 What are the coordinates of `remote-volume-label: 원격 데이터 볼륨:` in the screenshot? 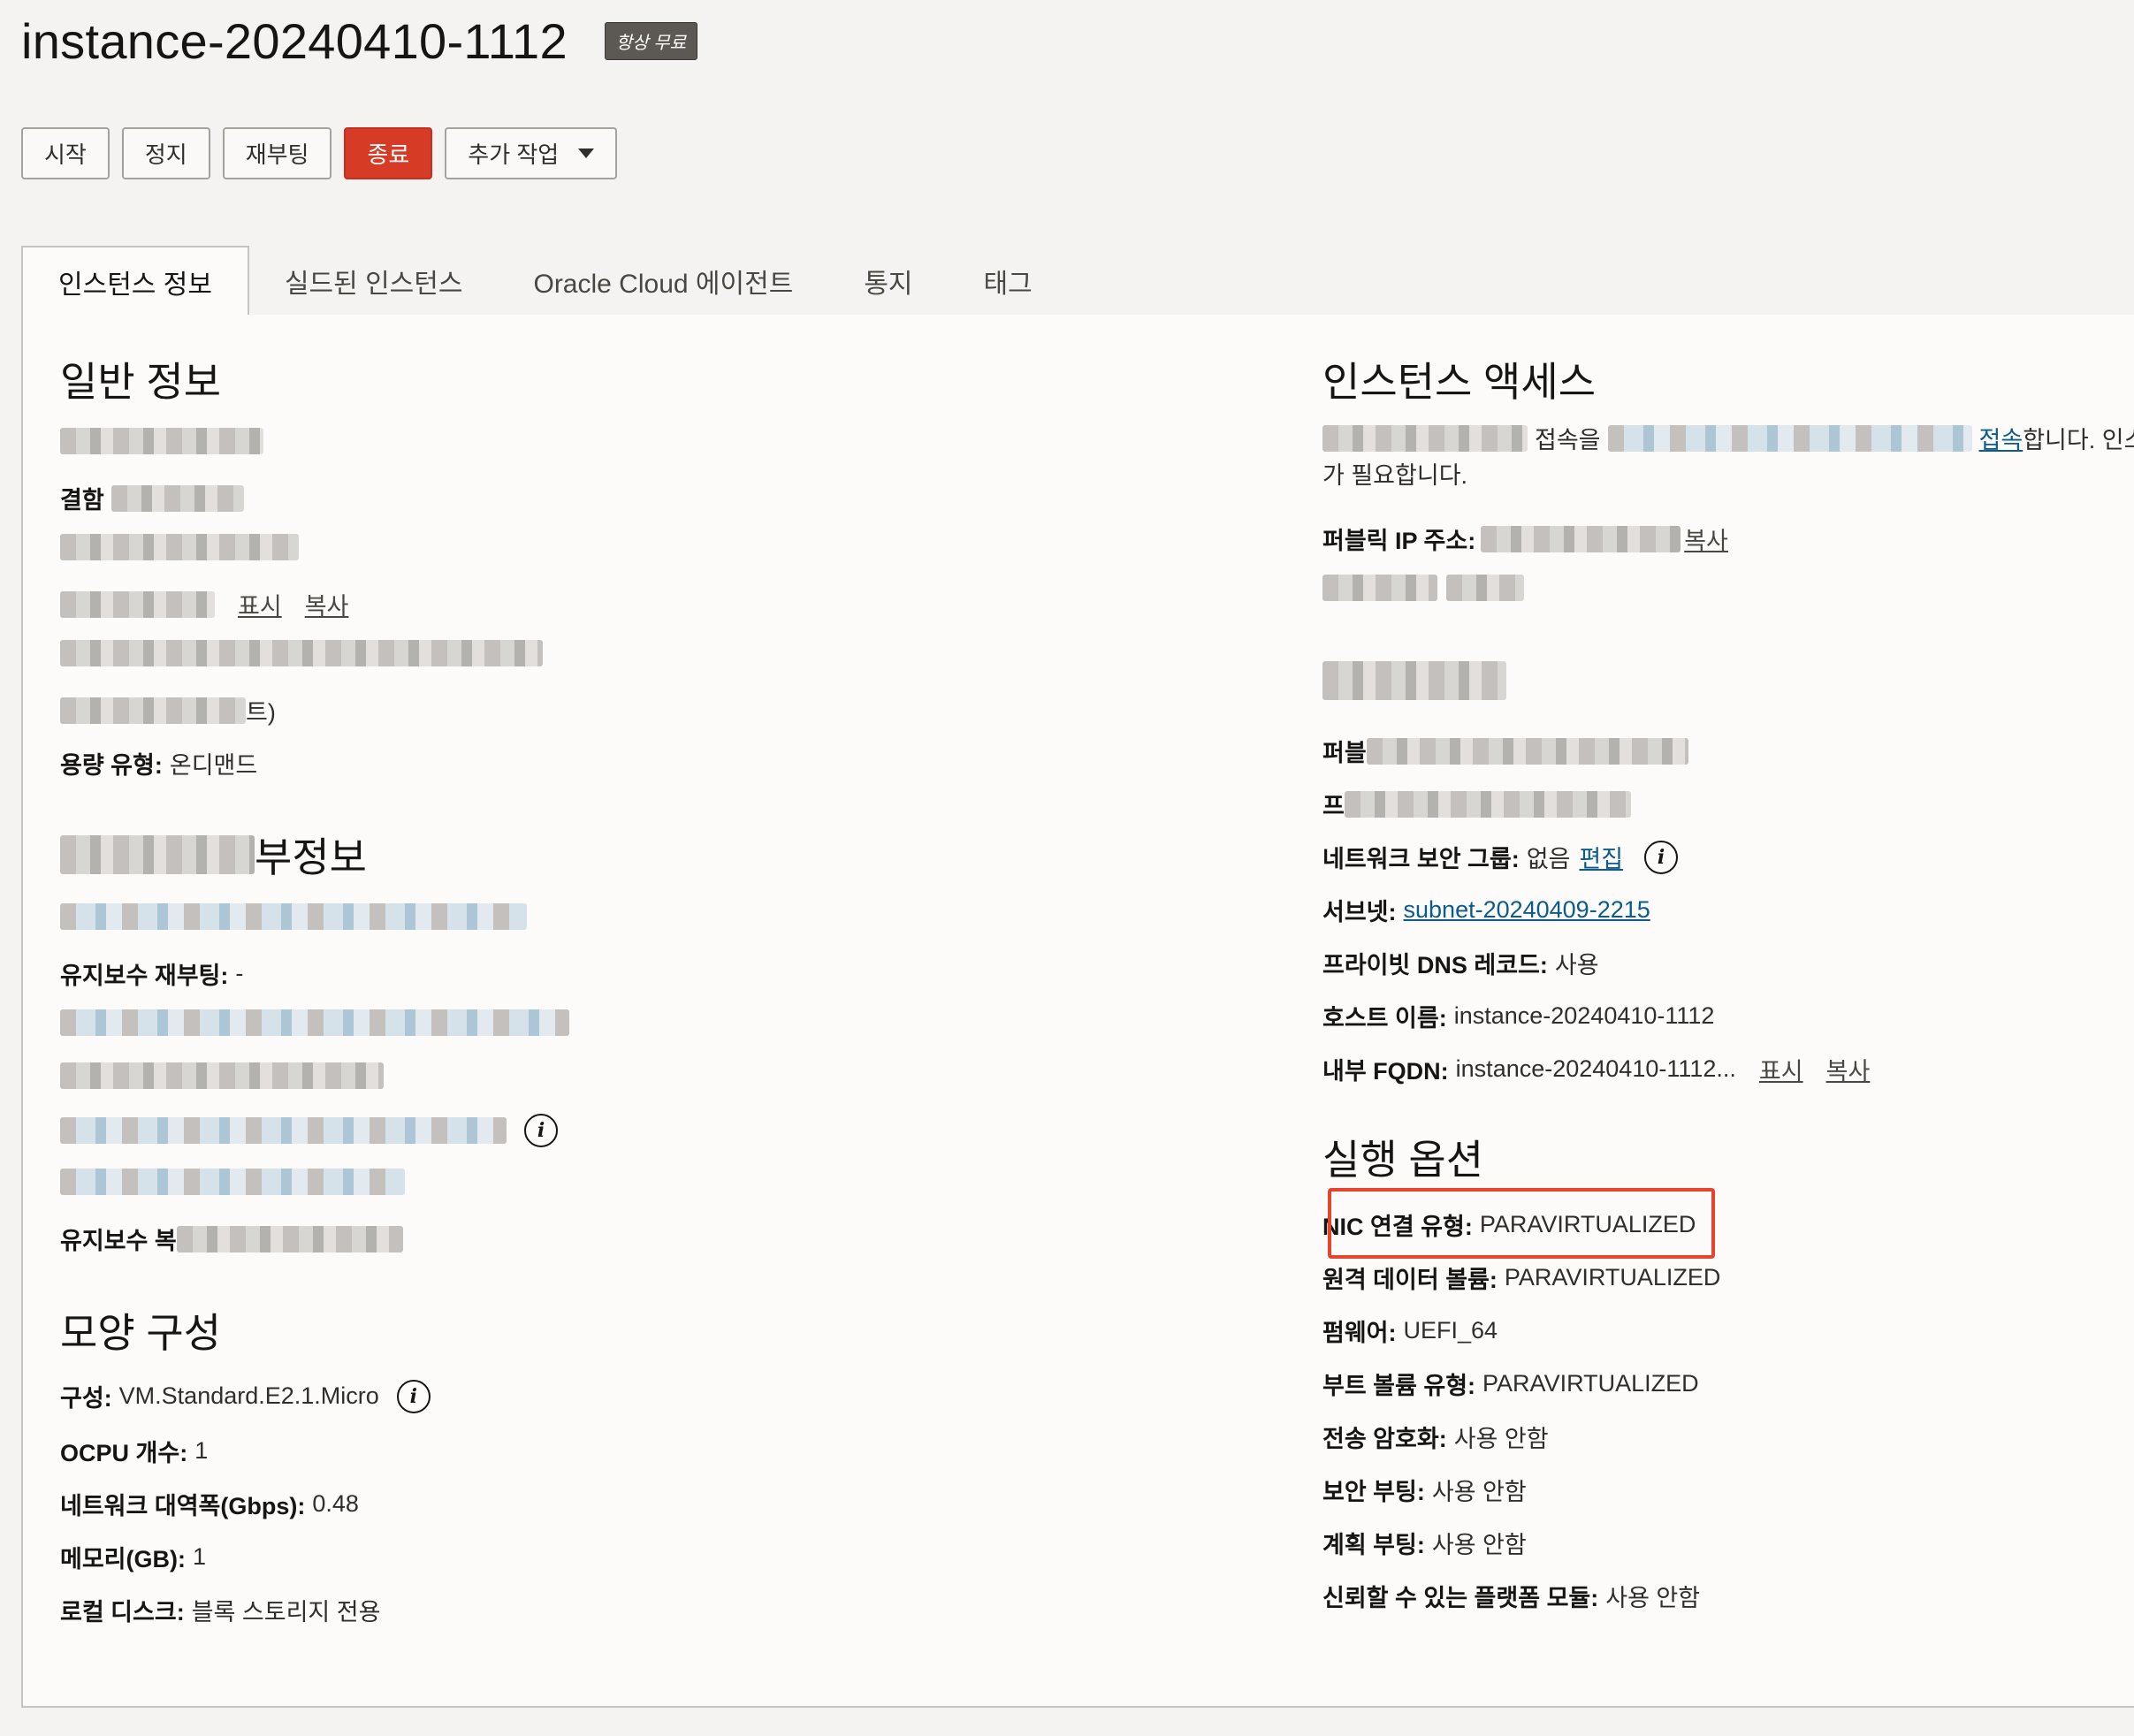 It's located at (1410, 1280).